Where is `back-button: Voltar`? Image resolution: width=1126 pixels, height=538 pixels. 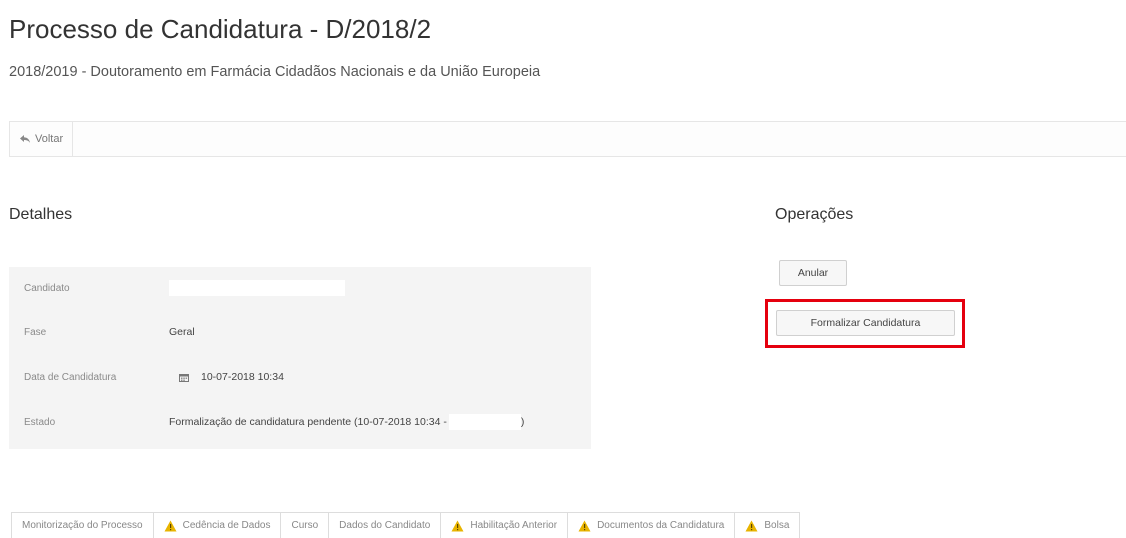 back-button: Voltar is located at coordinates (42, 139).